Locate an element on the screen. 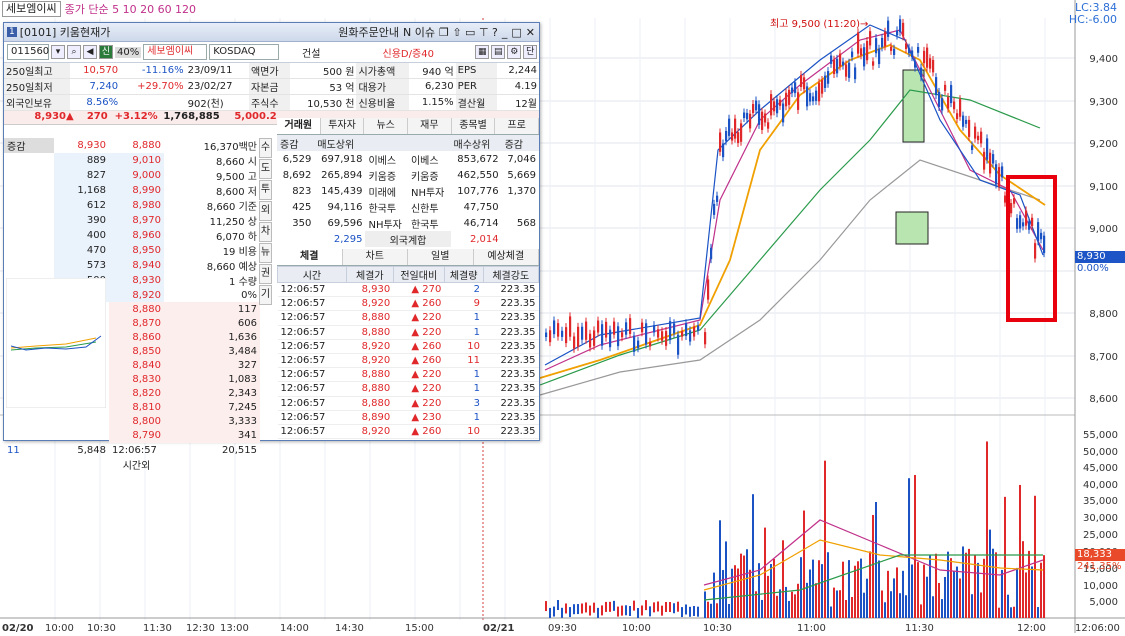 The image size is (1125, 636). trade-header: 시간 is located at coordinates (312, 274).